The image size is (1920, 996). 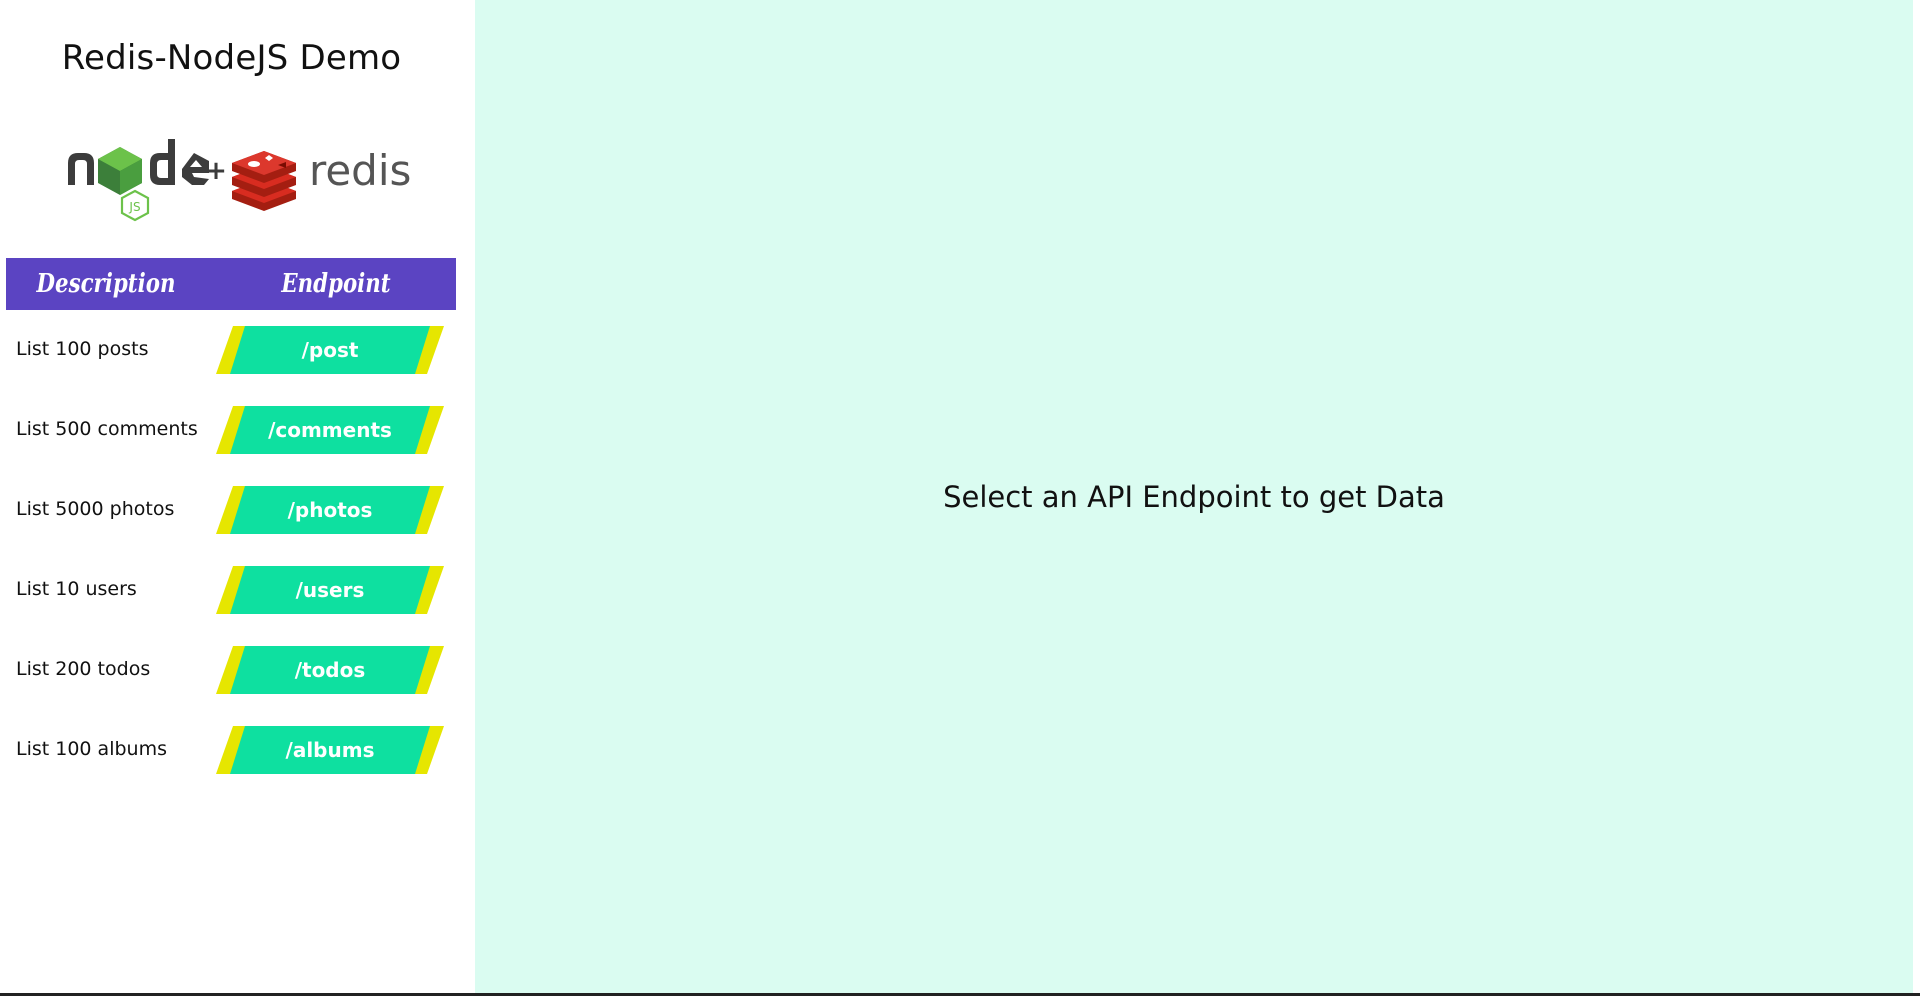 I want to click on endpoint-button-photos: /photos, so click(x=330, y=510).